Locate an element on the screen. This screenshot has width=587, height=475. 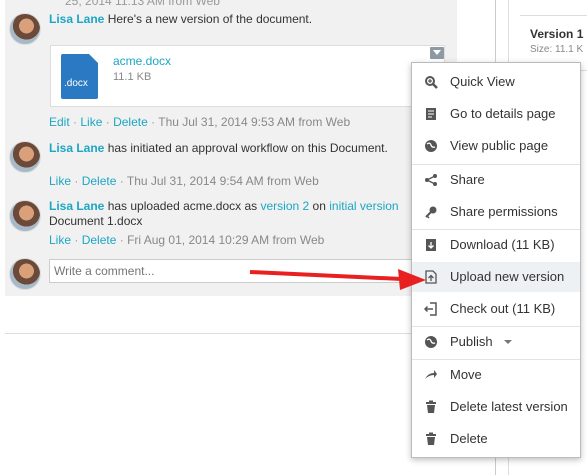
file-name-link: acme.docx is located at coordinates (142, 61).